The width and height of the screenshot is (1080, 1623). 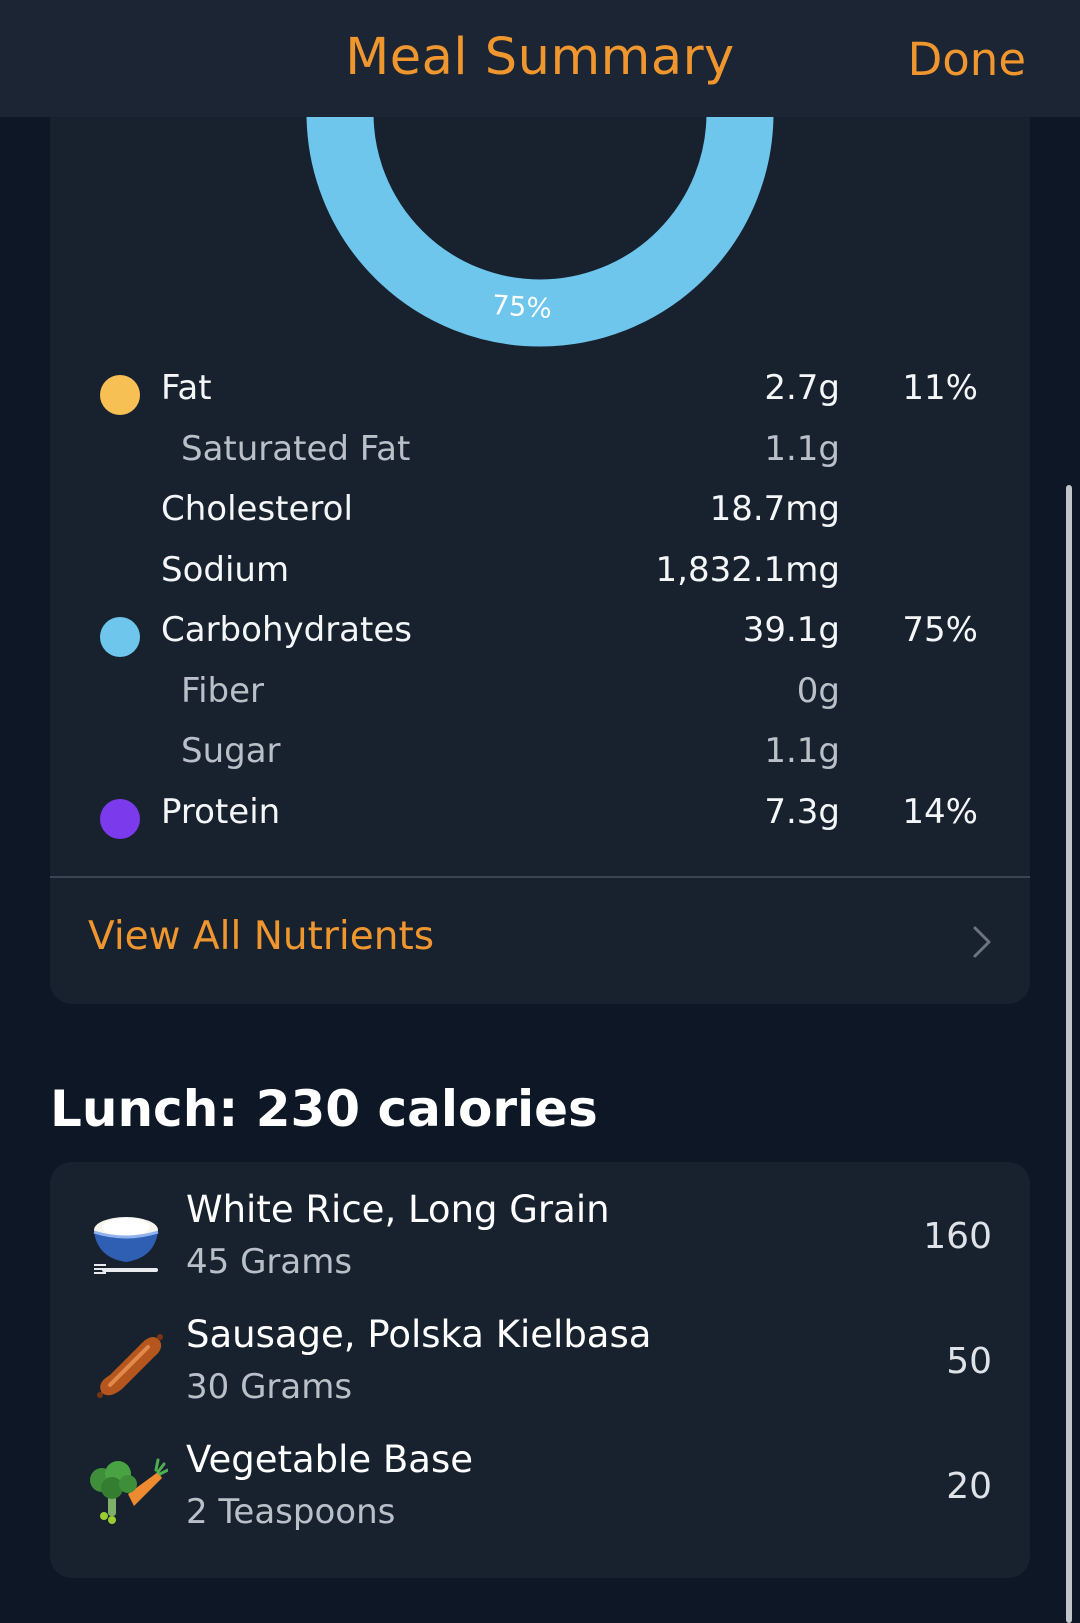 I want to click on chevron-right-icon, so click(x=982, y=942).